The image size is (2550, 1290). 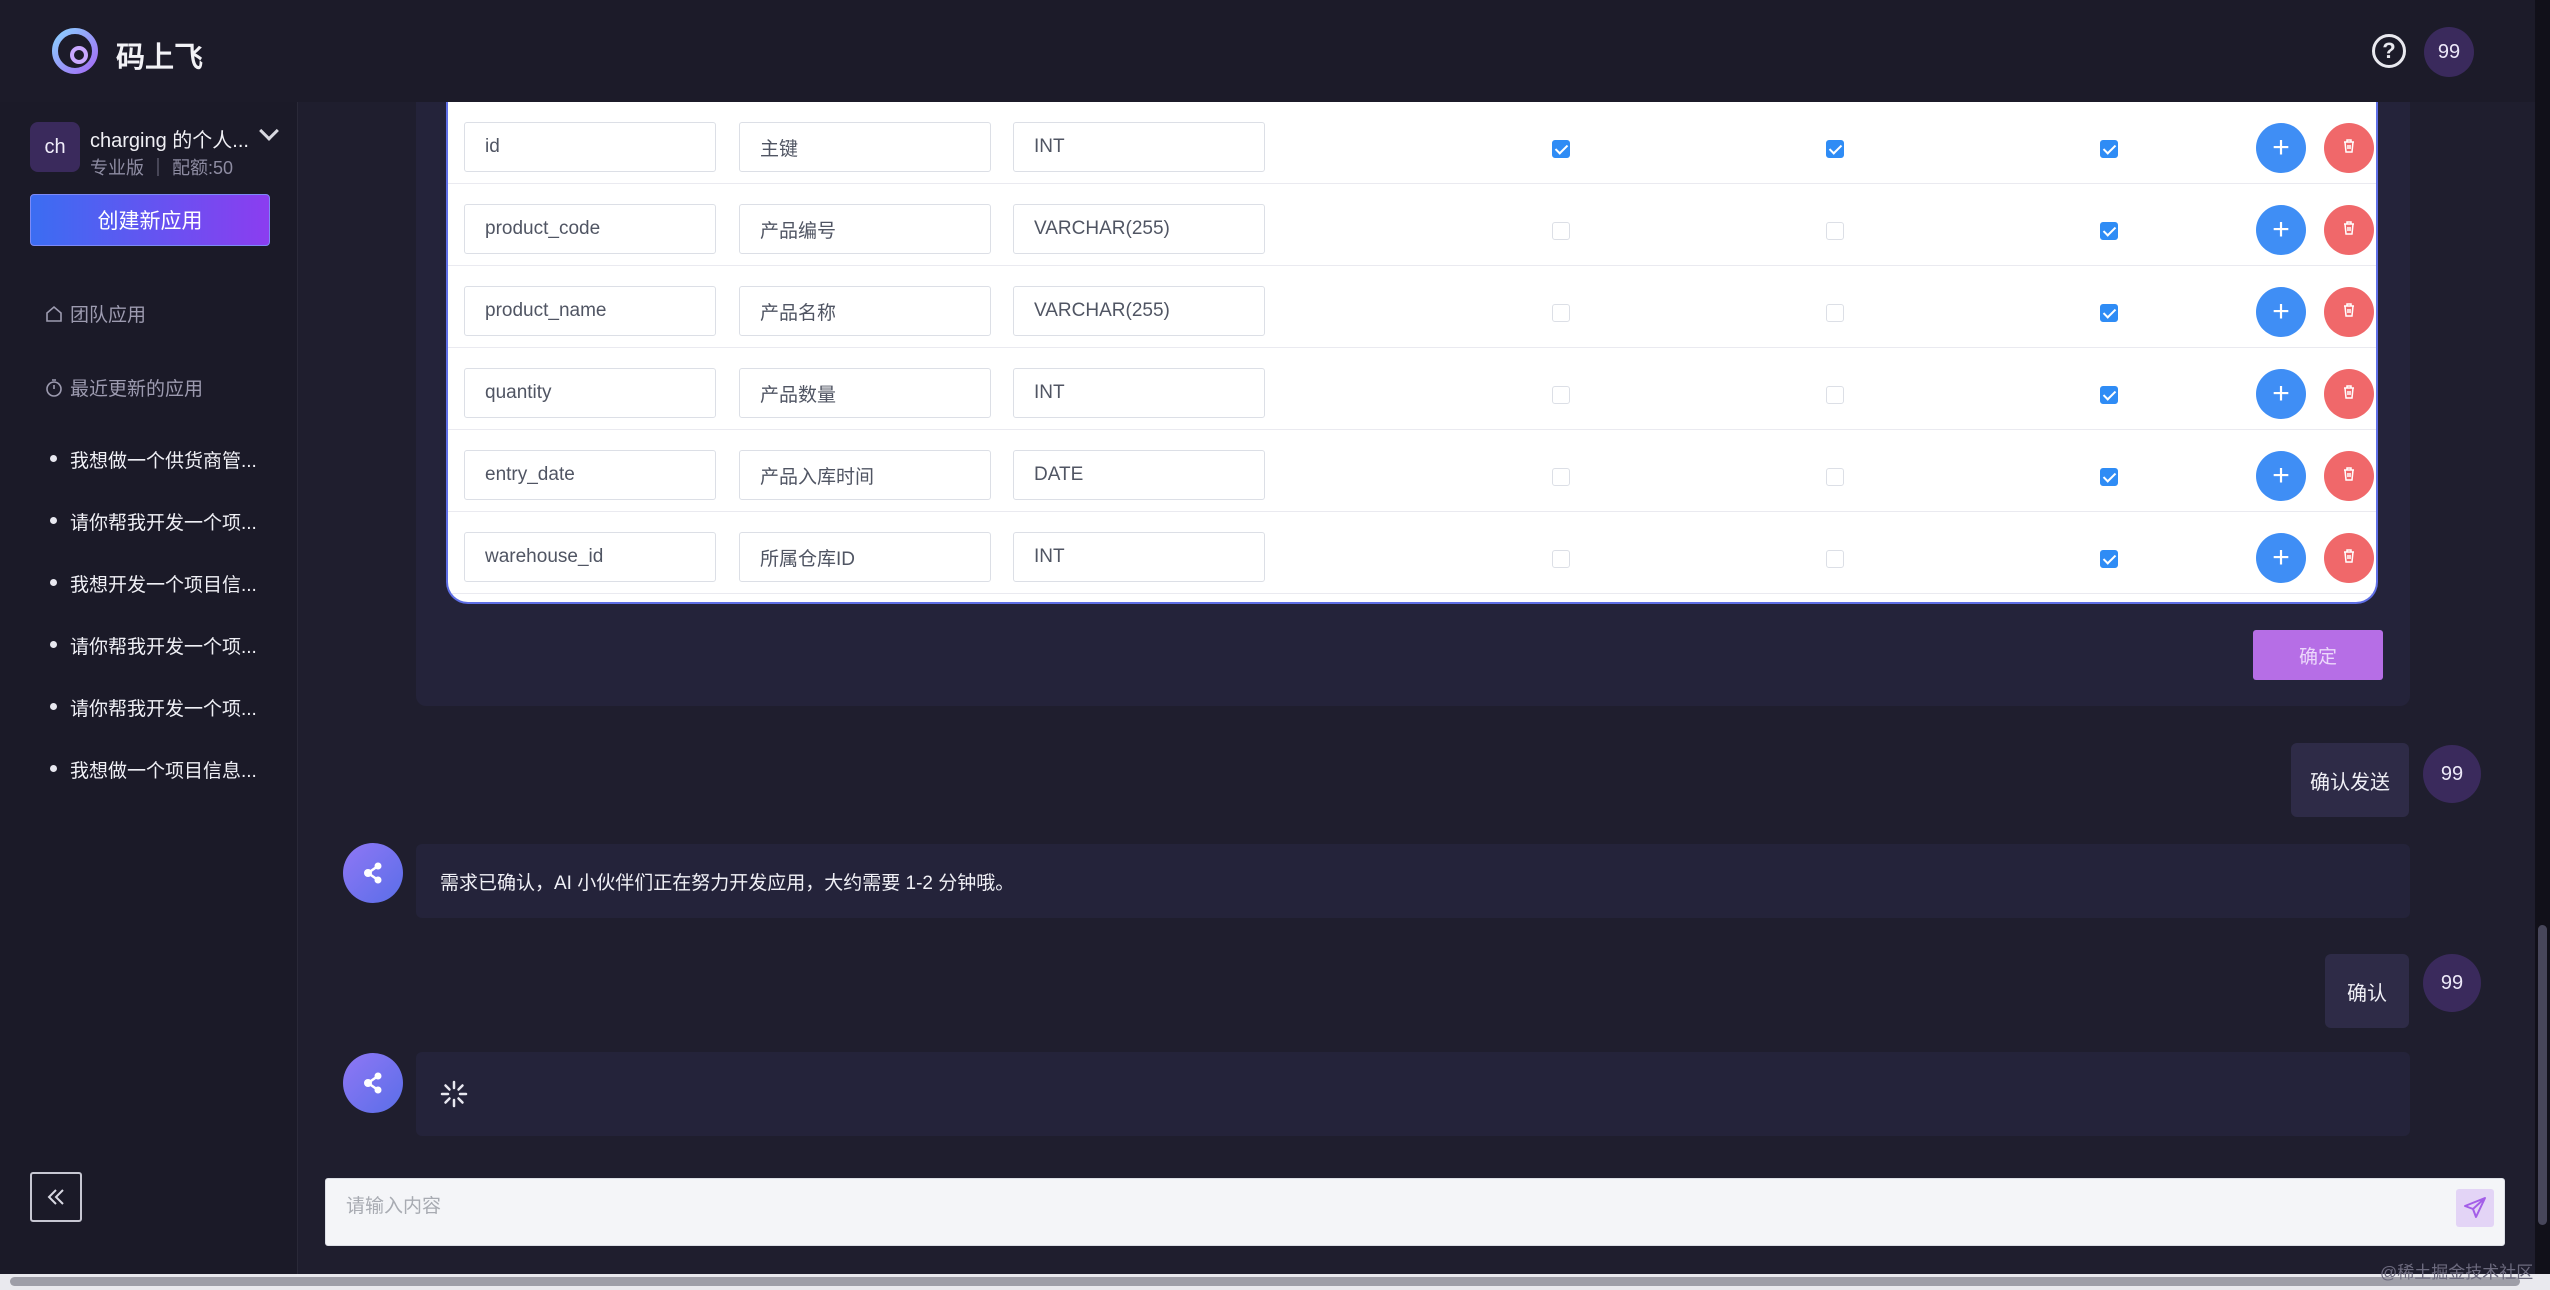 What do you see at coordinates (590, 311) in the screenshot?
I see `field-name-input: product_name` at bounding box center [590, 311].